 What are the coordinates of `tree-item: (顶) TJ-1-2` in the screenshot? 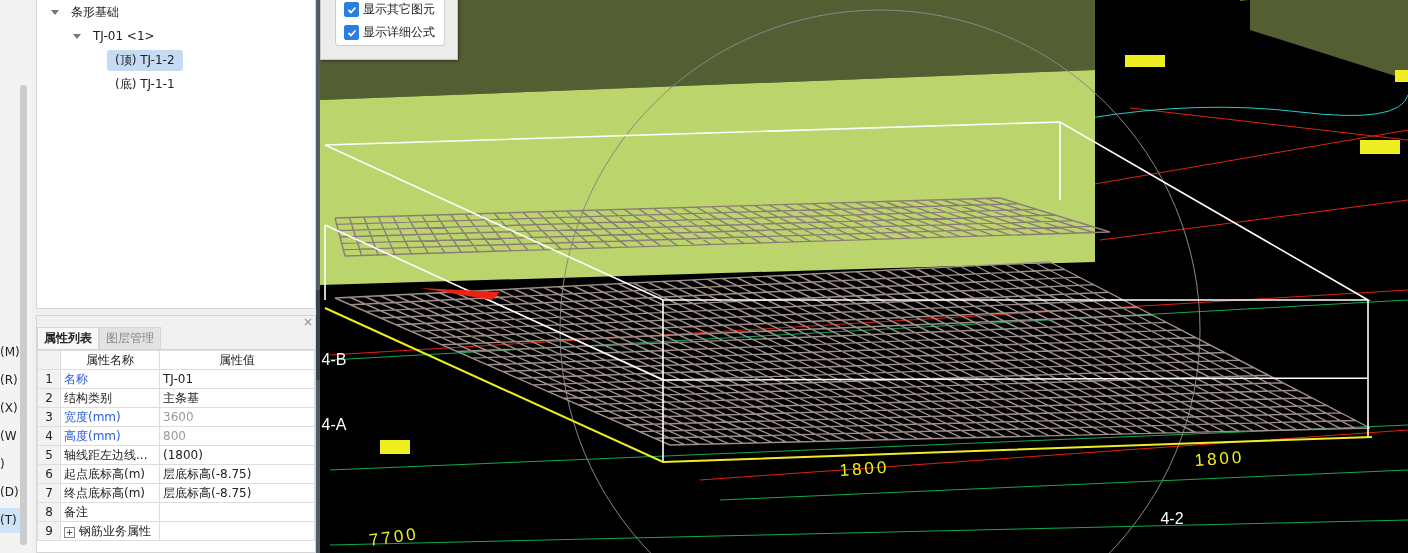 It's located at (145, 60).